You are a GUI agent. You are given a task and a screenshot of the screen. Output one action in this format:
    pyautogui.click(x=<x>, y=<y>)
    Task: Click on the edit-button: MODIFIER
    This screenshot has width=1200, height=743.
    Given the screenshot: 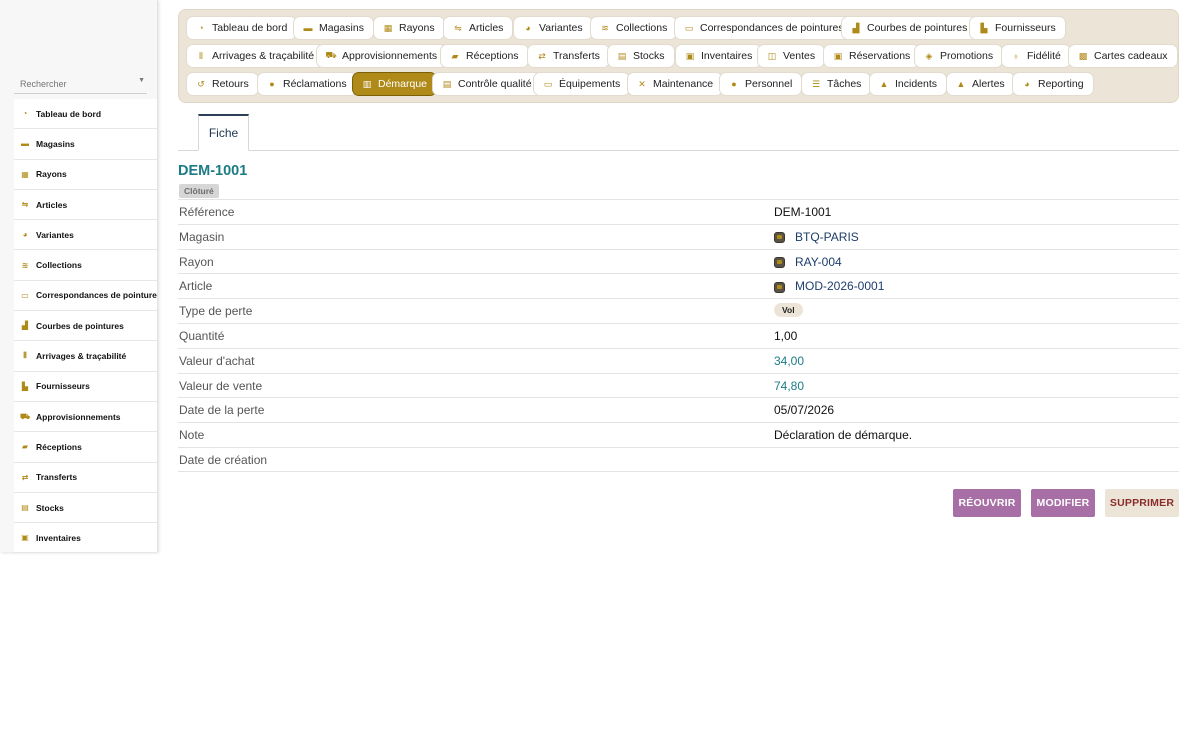 What is the action you would take?
    pyautogui.click(x=1063, y=503)
    